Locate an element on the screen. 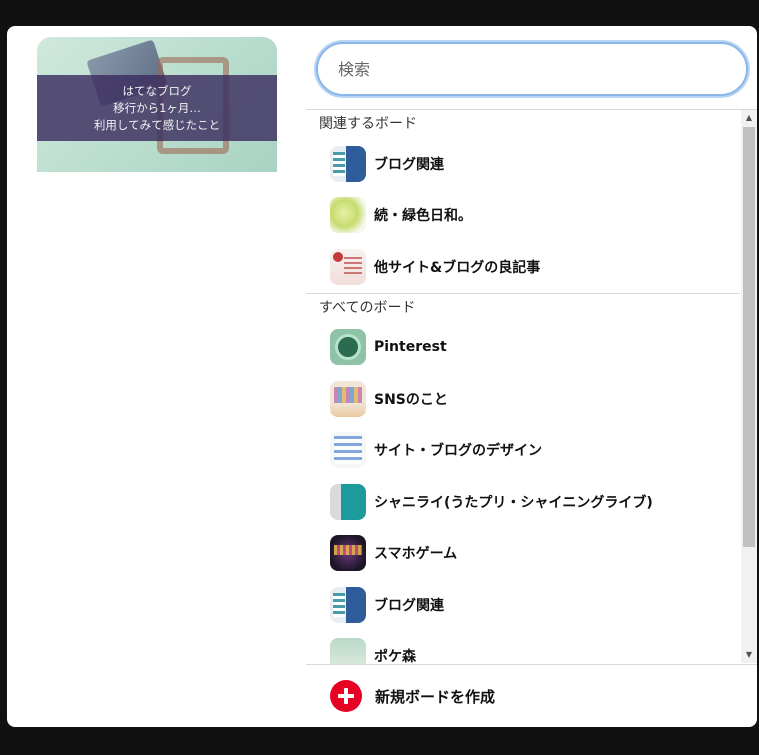 Image resolution: width=759 pixels, height=755 pixels. board-name: ポケ森 is located at coordinates (395, 657).